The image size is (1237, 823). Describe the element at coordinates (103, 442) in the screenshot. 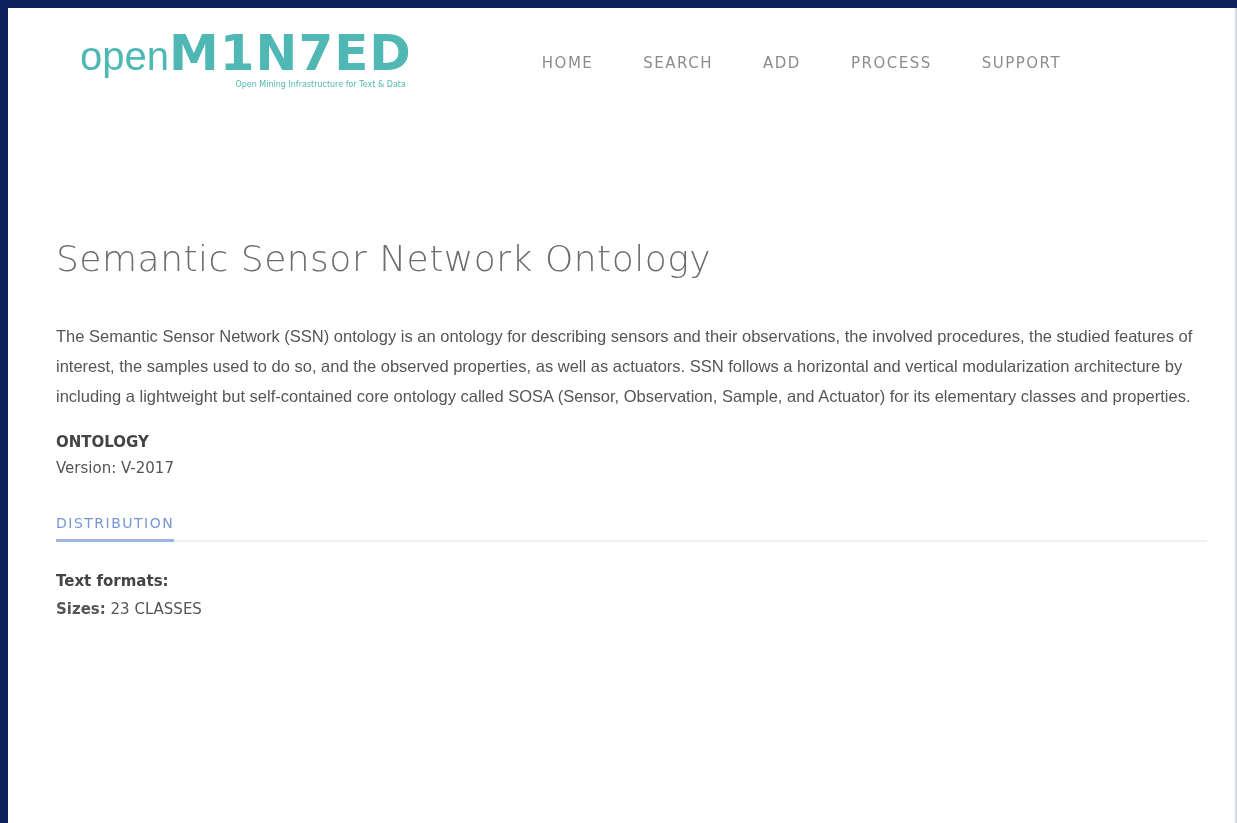

I see `resource-type: ONTOLOGY` at that location.